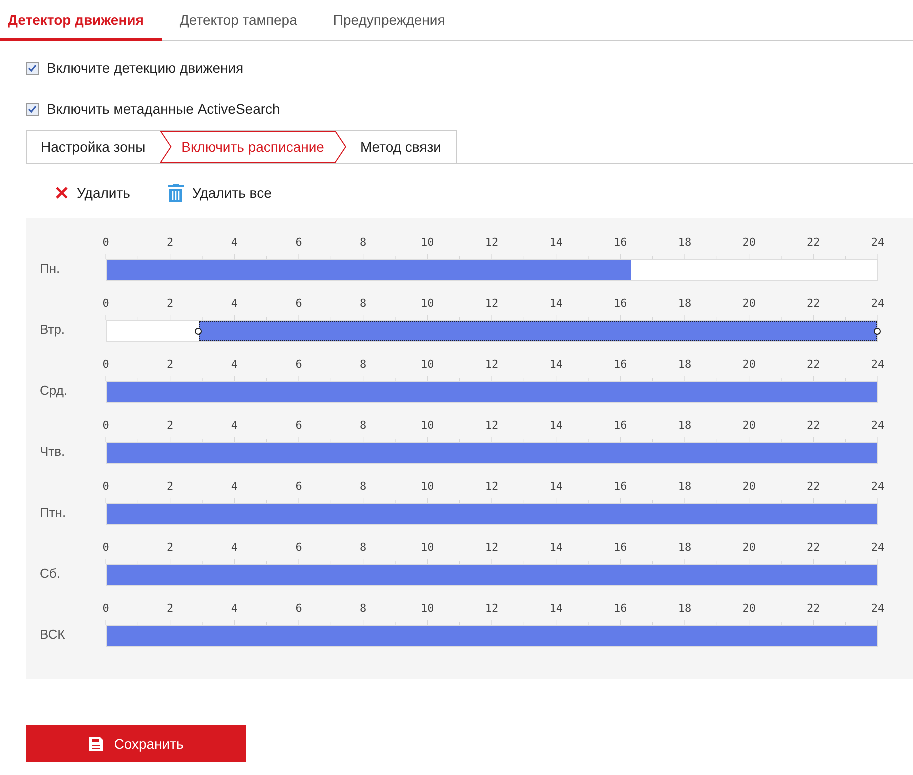  Describe the element at coordinates (62, 193) in the screenshot. I see `cross-icon` at that location.